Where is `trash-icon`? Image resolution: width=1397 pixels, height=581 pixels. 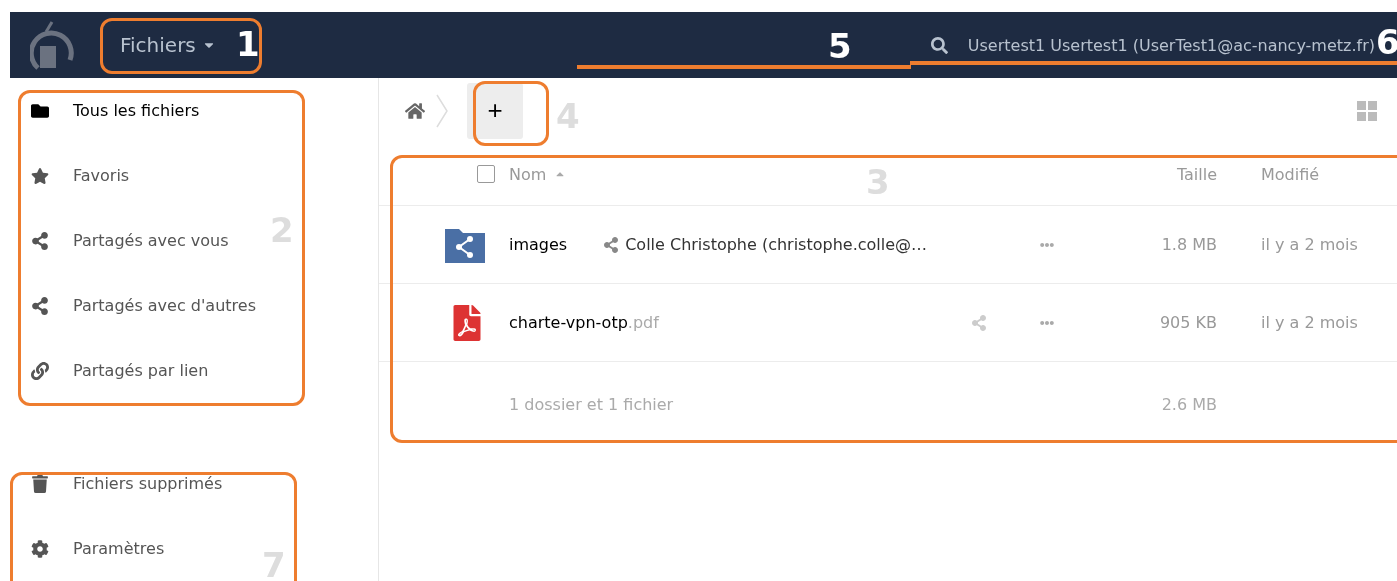 trash-icon is located at coordinates (40, 483).